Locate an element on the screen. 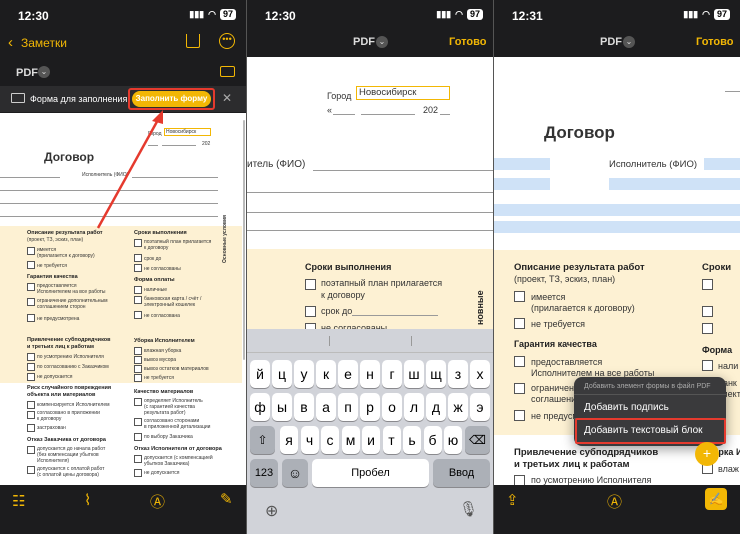 The height and width of the screenshot is (534, 740). key: ц is located at coordinates (282, 374).